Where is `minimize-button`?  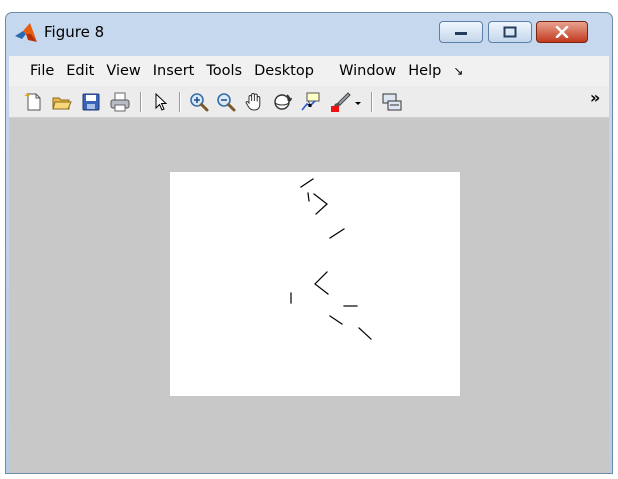 minimize-button is located at coordinates (461, 32).